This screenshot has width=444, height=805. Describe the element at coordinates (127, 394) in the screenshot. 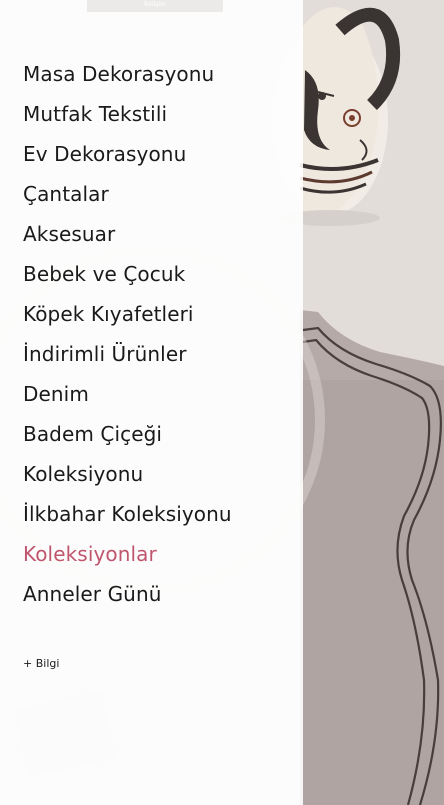

I see `menu-item-denim: Denim` at that location.